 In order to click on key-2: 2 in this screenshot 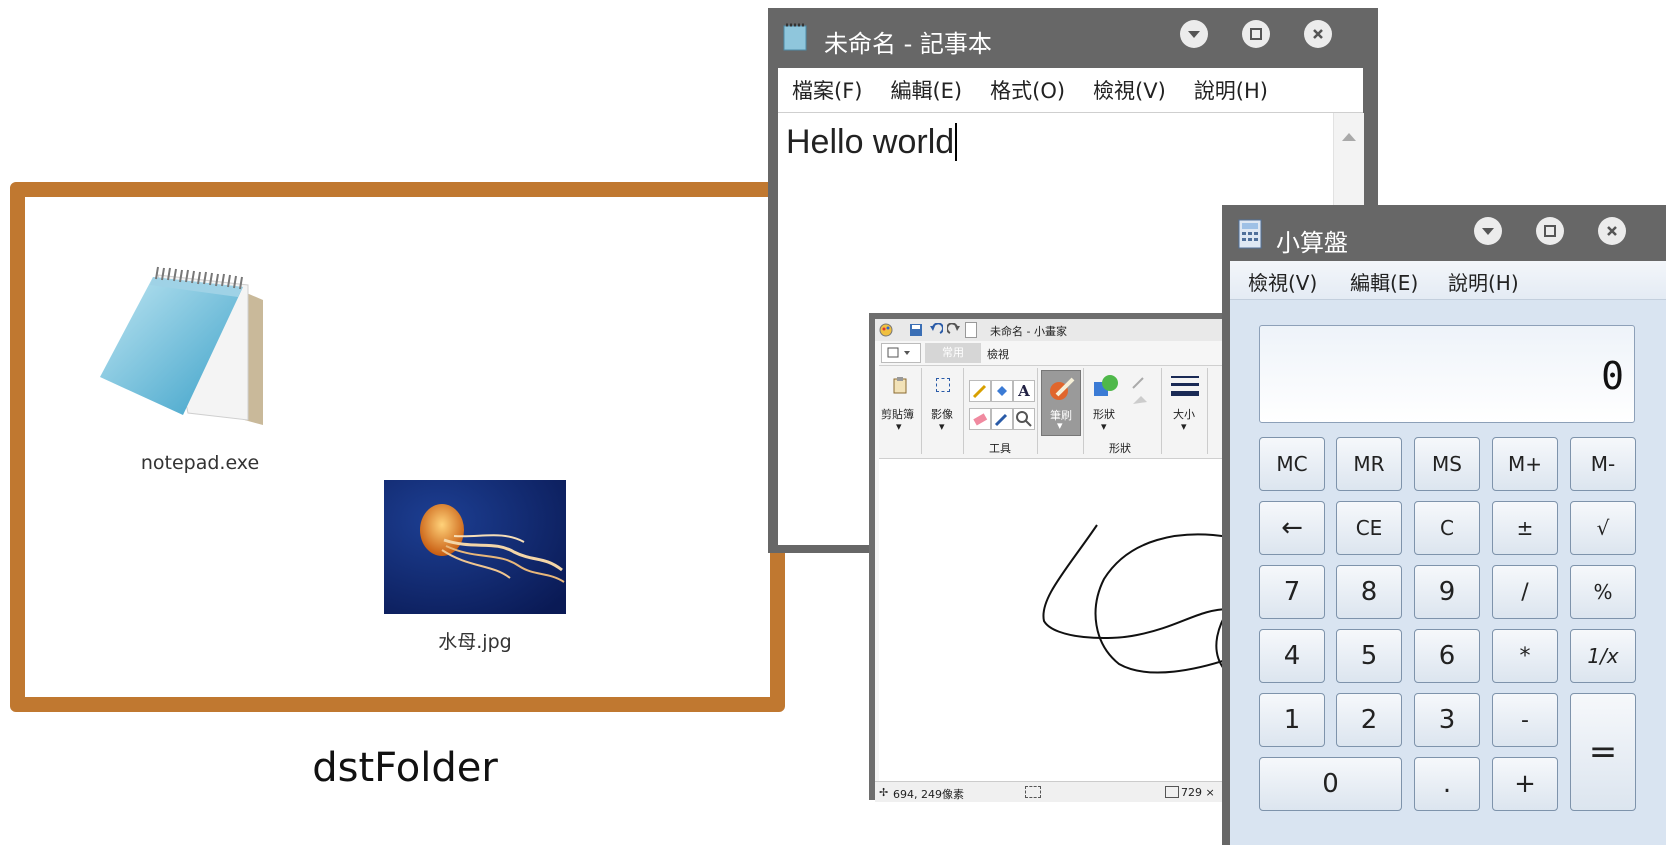, I will do `click(1369, 720)`.